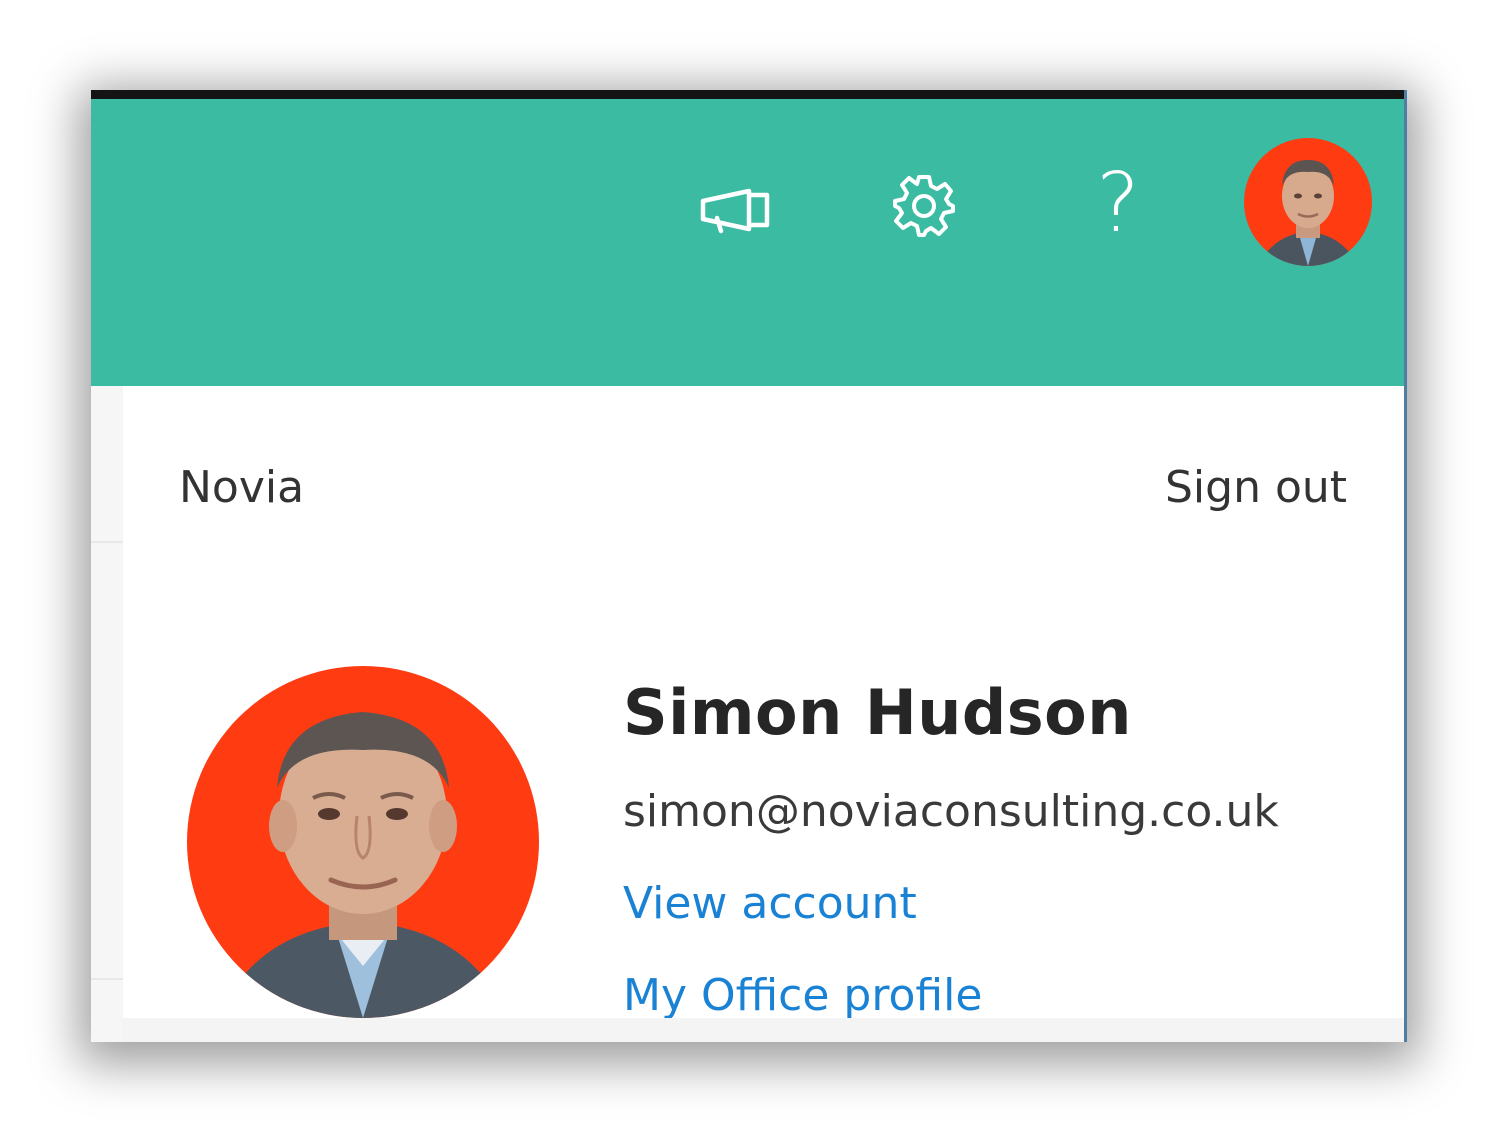 This screenshot has height=1135, width=1500. I want to click on megaphone-icon, so click(735, 210).